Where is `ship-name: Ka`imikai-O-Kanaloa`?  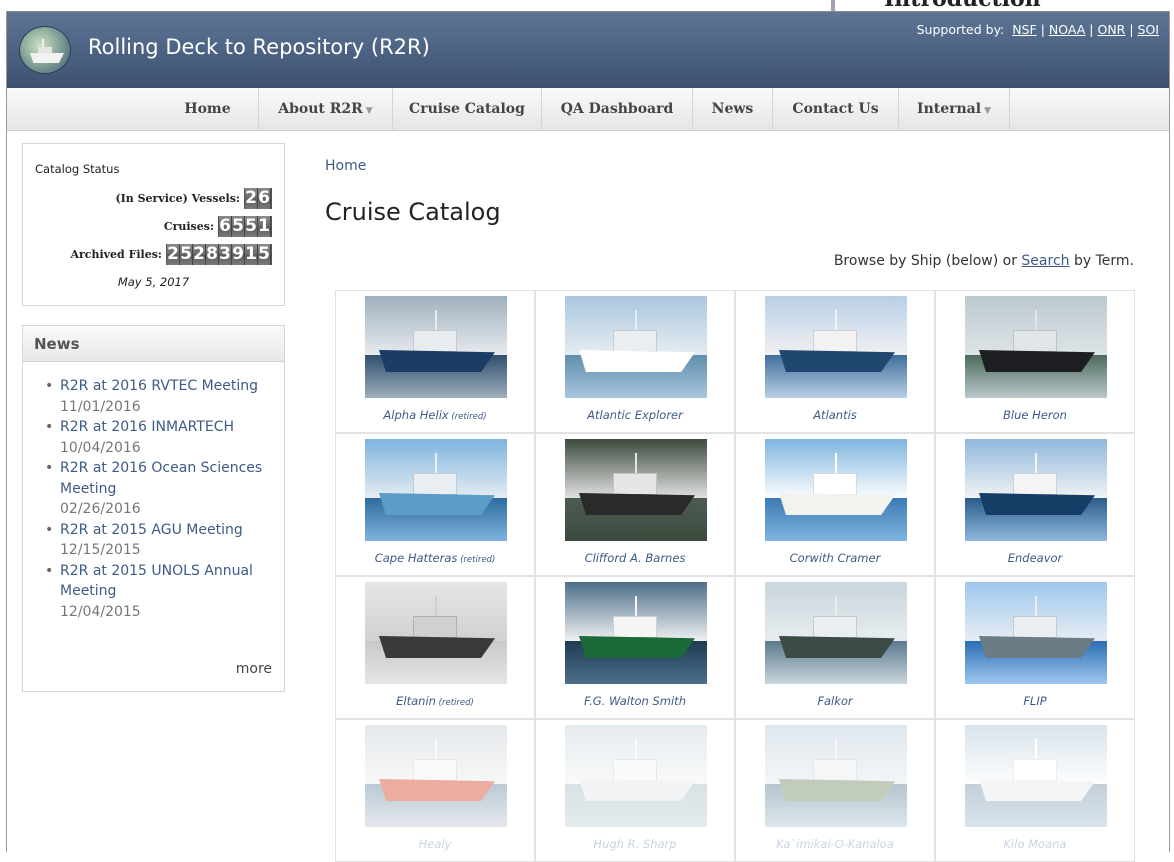
ship-name: Ka`imikai-O-Kanaloa is located at coordinates (835, 844).